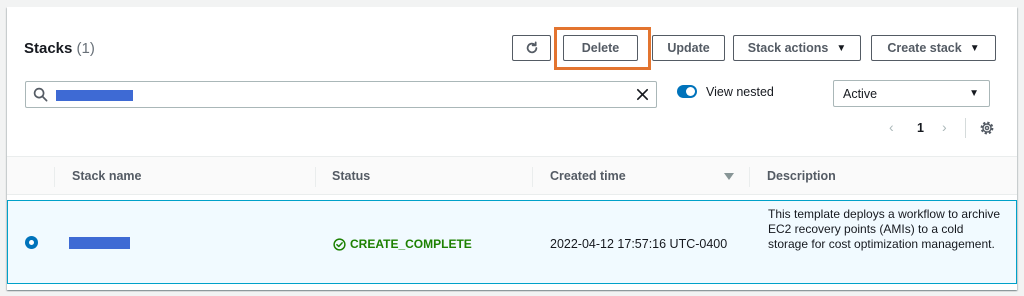  Describe the element at coordinates (965, 128) in the screenshot. I see `pagination-divider` at that location.